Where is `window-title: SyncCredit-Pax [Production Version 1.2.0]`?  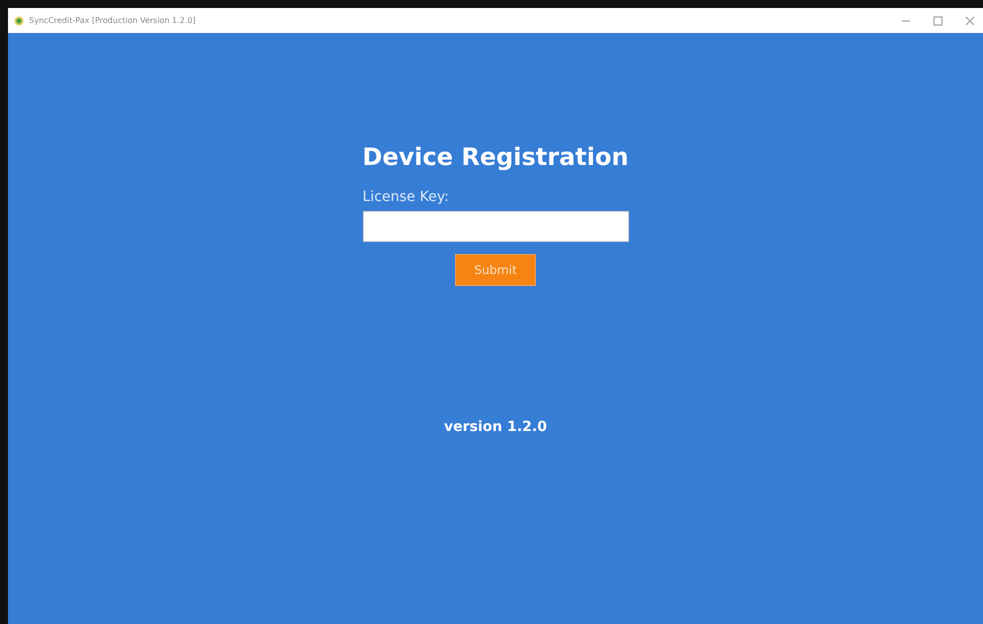
window-title: SyncCredit-Pax [Production Version 1.2.0] is located at coordinates (112, 20).